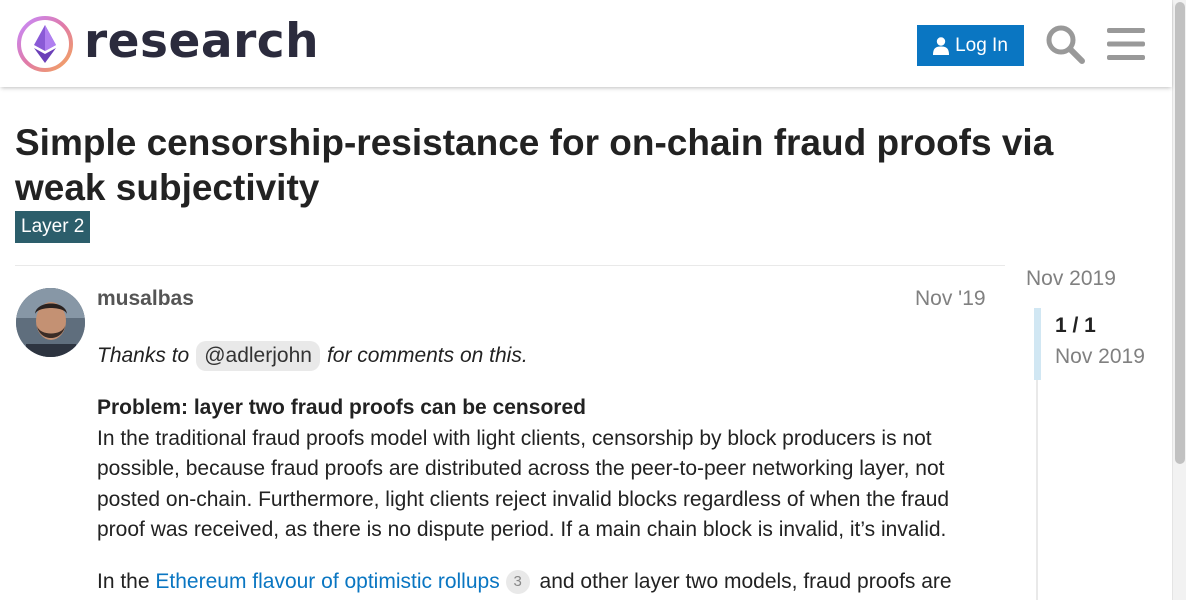 Image resolution: width=1186 pixels, height=600 pixels. I want to click on post-username: musalbas, so click(145, 299).